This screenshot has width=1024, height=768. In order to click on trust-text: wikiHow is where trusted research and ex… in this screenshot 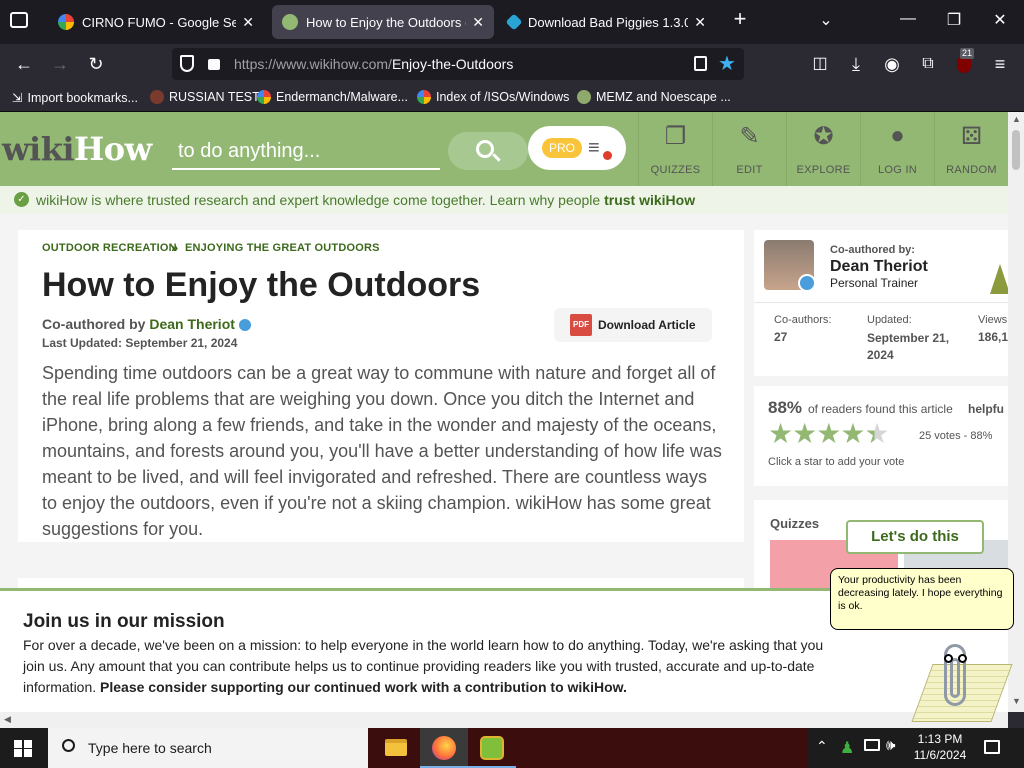, I will do `click(366, 200)`.